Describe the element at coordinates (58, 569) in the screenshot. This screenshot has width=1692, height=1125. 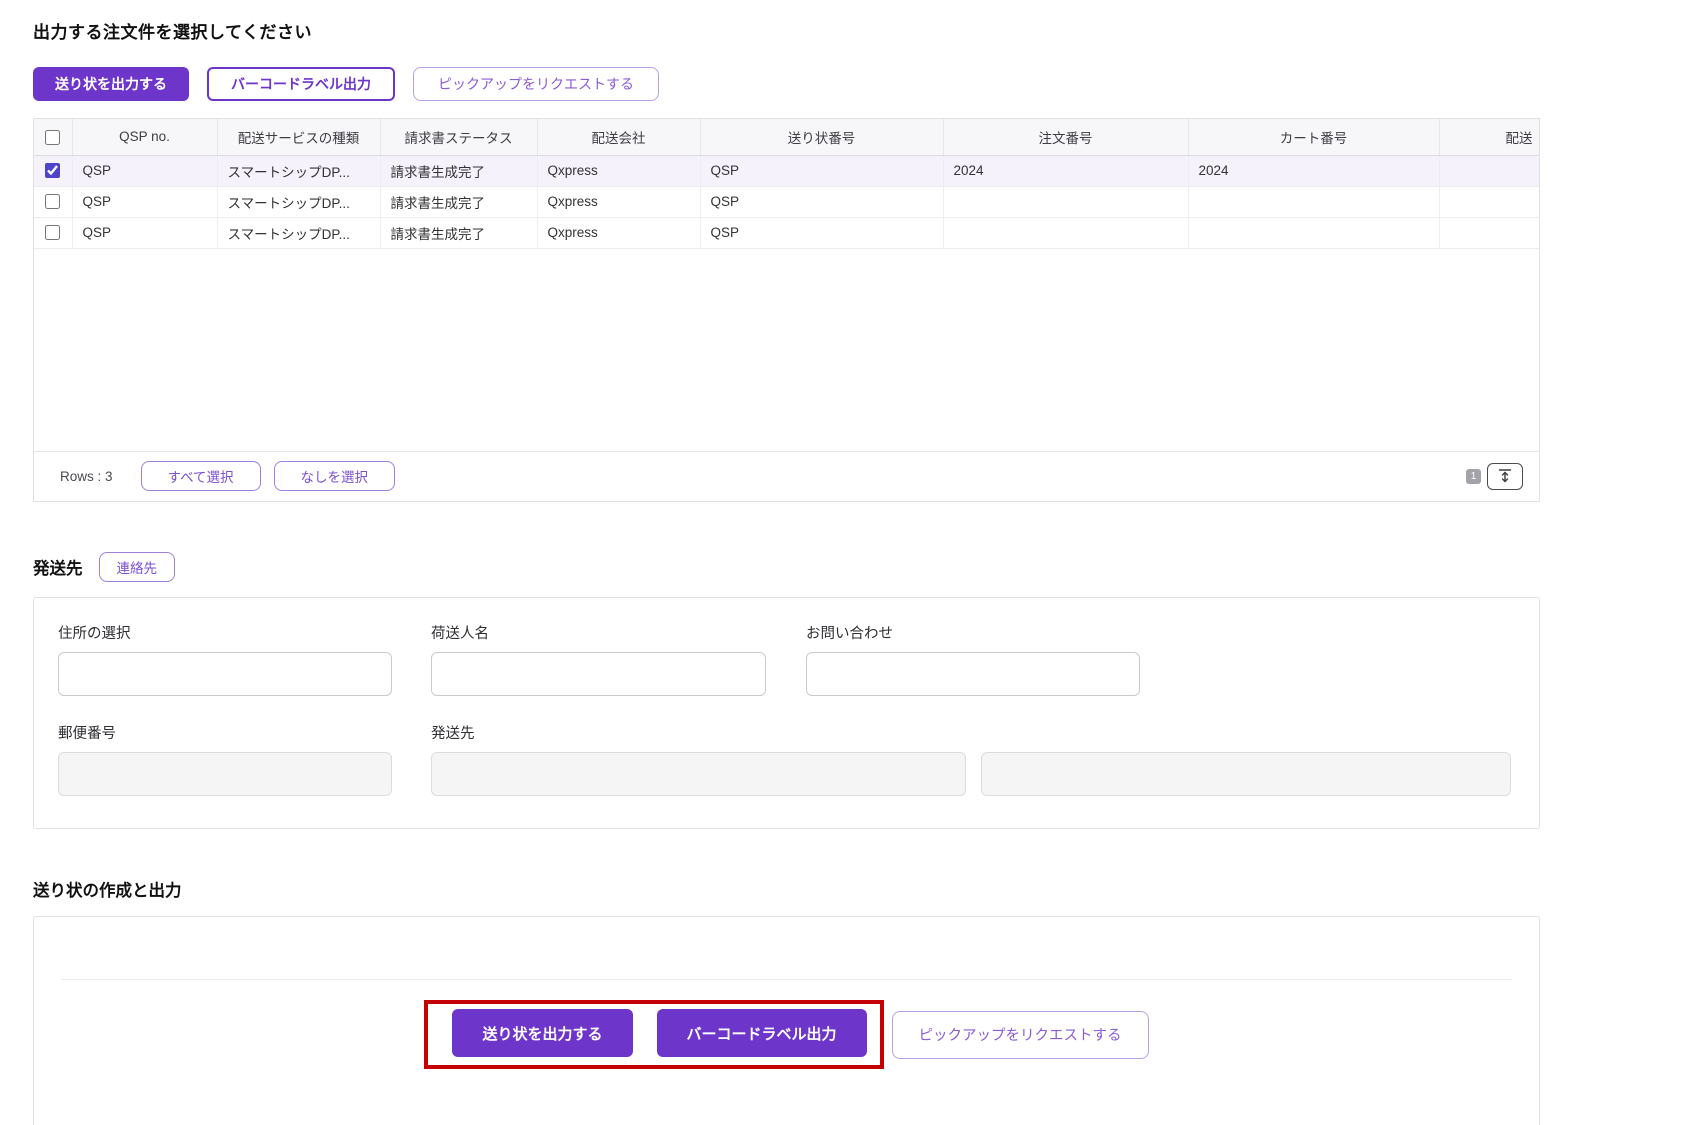
I see `shipping-section-title: 発送先` at that location.